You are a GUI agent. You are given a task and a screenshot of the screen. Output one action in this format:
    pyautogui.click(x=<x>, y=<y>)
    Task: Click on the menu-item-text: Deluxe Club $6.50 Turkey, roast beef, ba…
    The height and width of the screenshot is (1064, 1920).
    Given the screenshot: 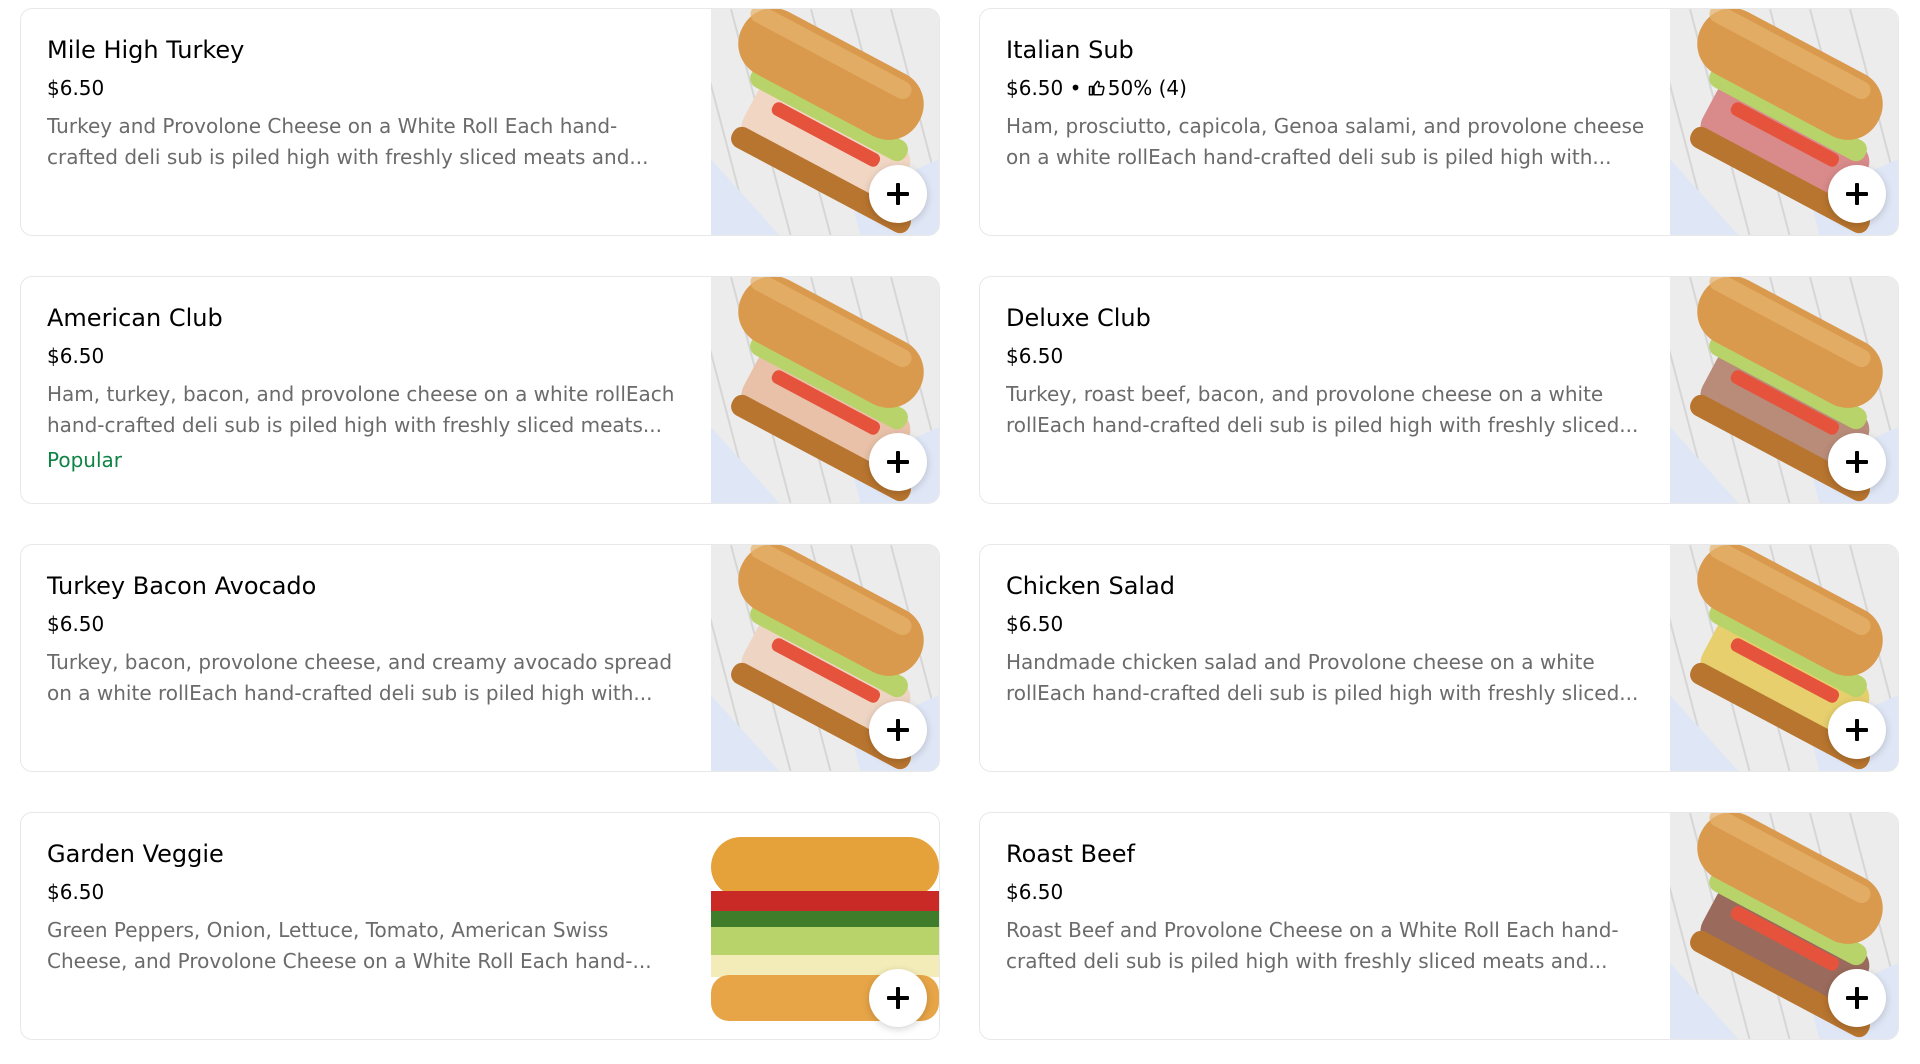 What is the action you would take?
    pyautogui.click(x=1326, y=371)
    